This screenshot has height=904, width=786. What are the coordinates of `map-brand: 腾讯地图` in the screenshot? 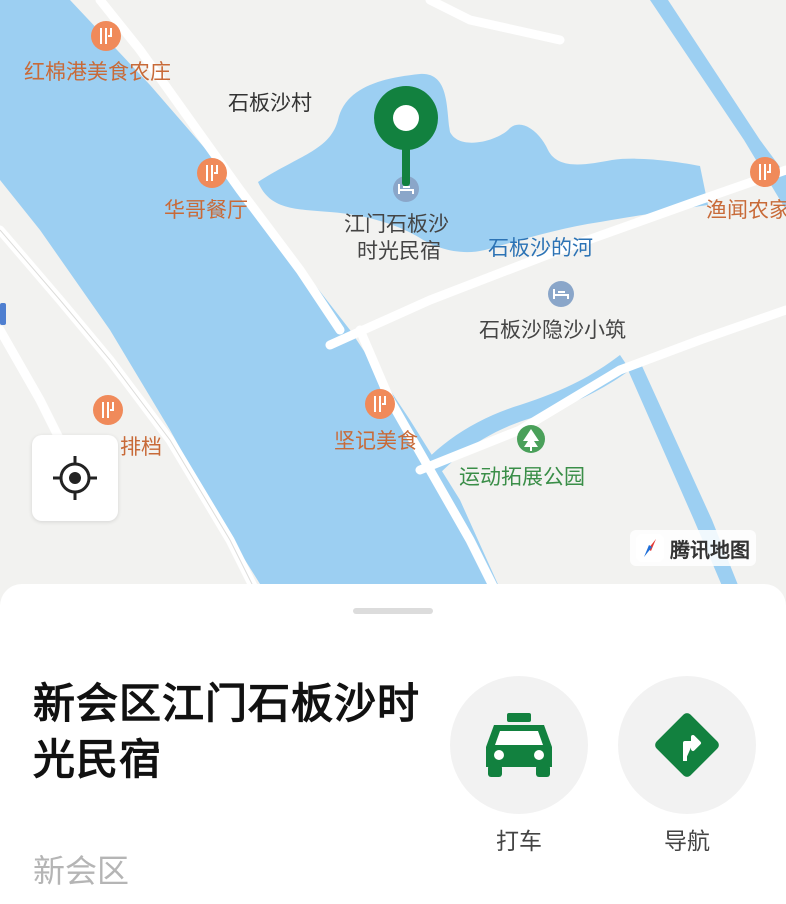 It's located at (693, 548).